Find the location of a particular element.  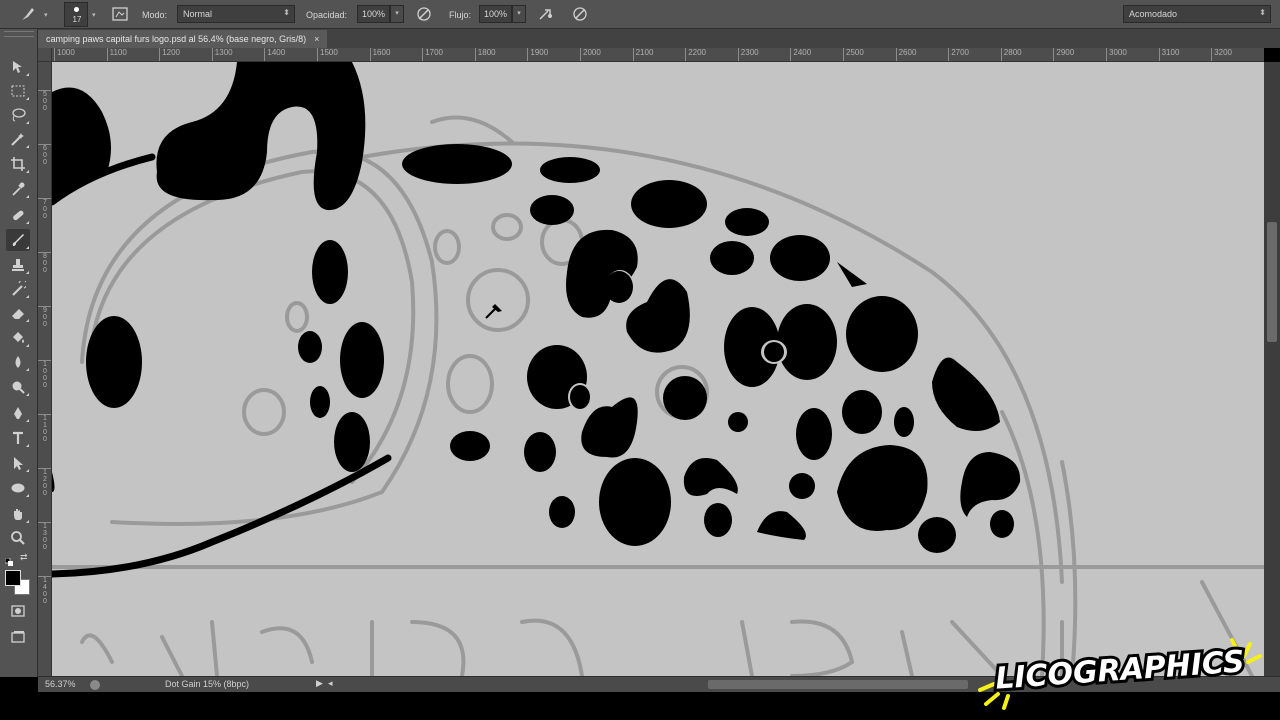

pressure-size-icon is located at coordinates (580, 14).